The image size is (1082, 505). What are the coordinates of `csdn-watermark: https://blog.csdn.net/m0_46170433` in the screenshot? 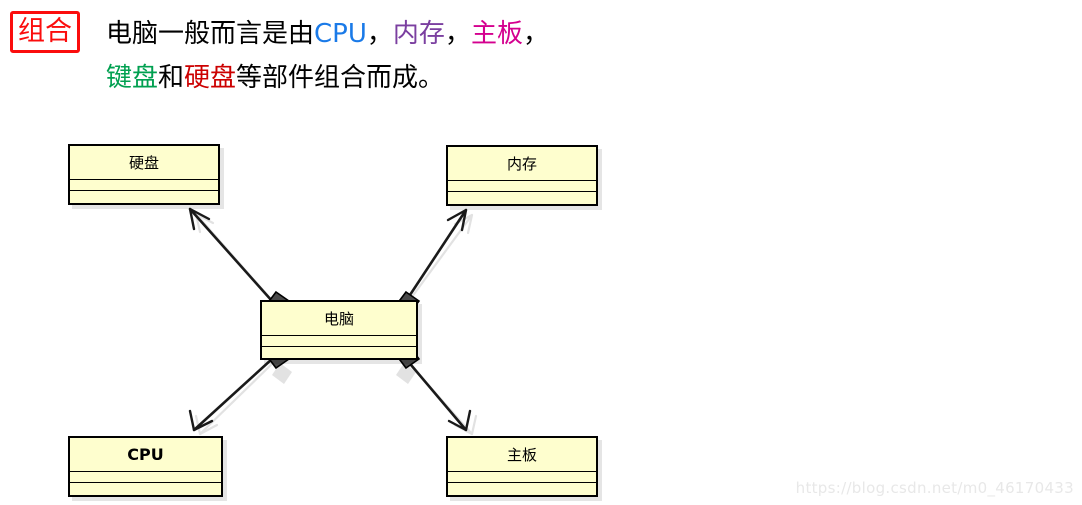 It's located at (934, 488).